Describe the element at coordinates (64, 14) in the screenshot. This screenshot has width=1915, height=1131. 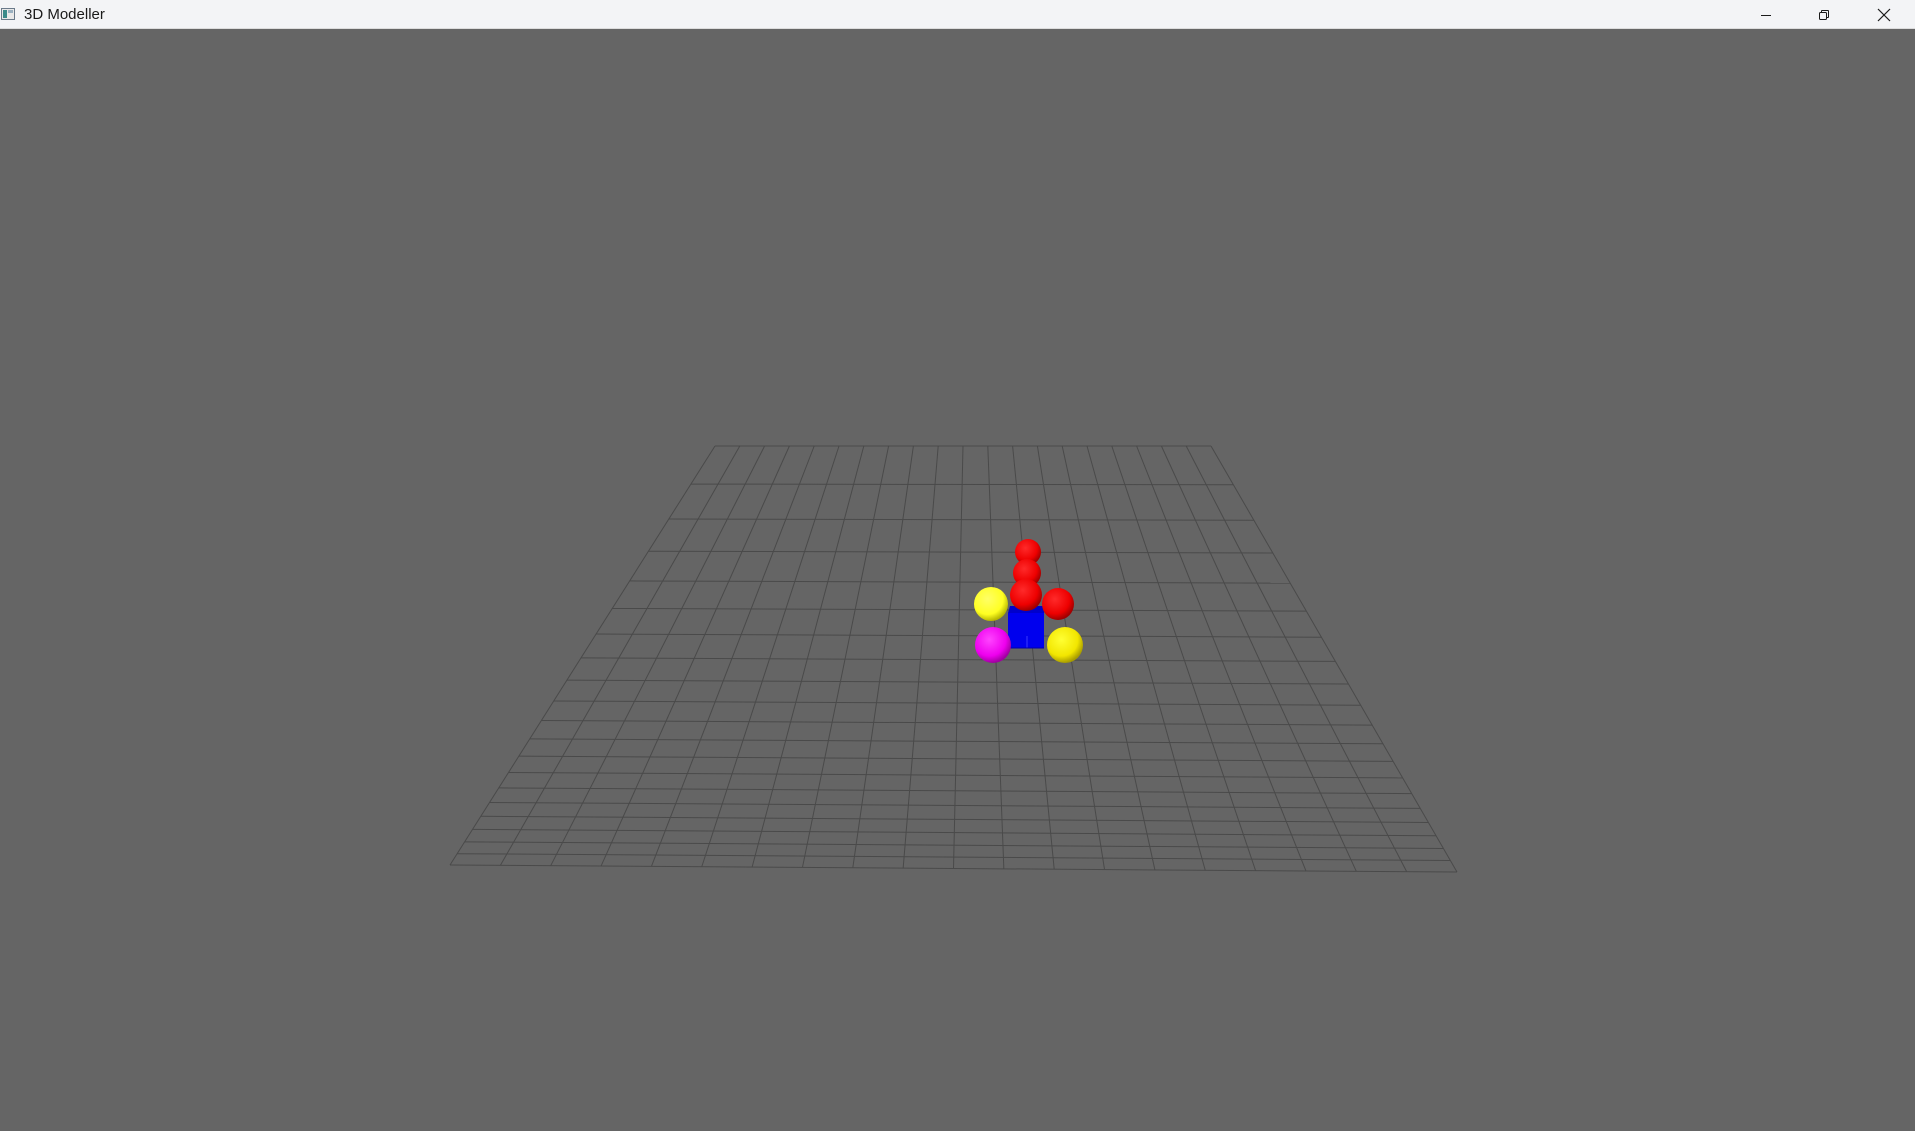
I see `window-title: 3D Modeller` at that location.